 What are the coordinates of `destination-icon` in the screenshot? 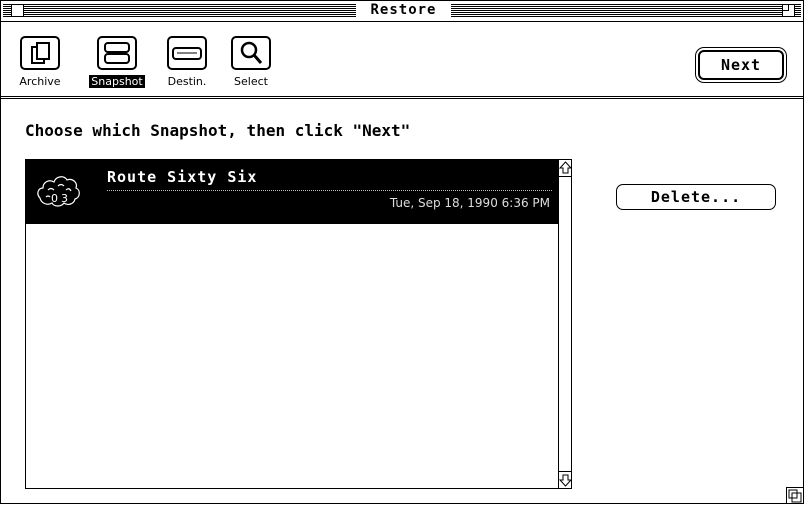 It's located at (187, 53).